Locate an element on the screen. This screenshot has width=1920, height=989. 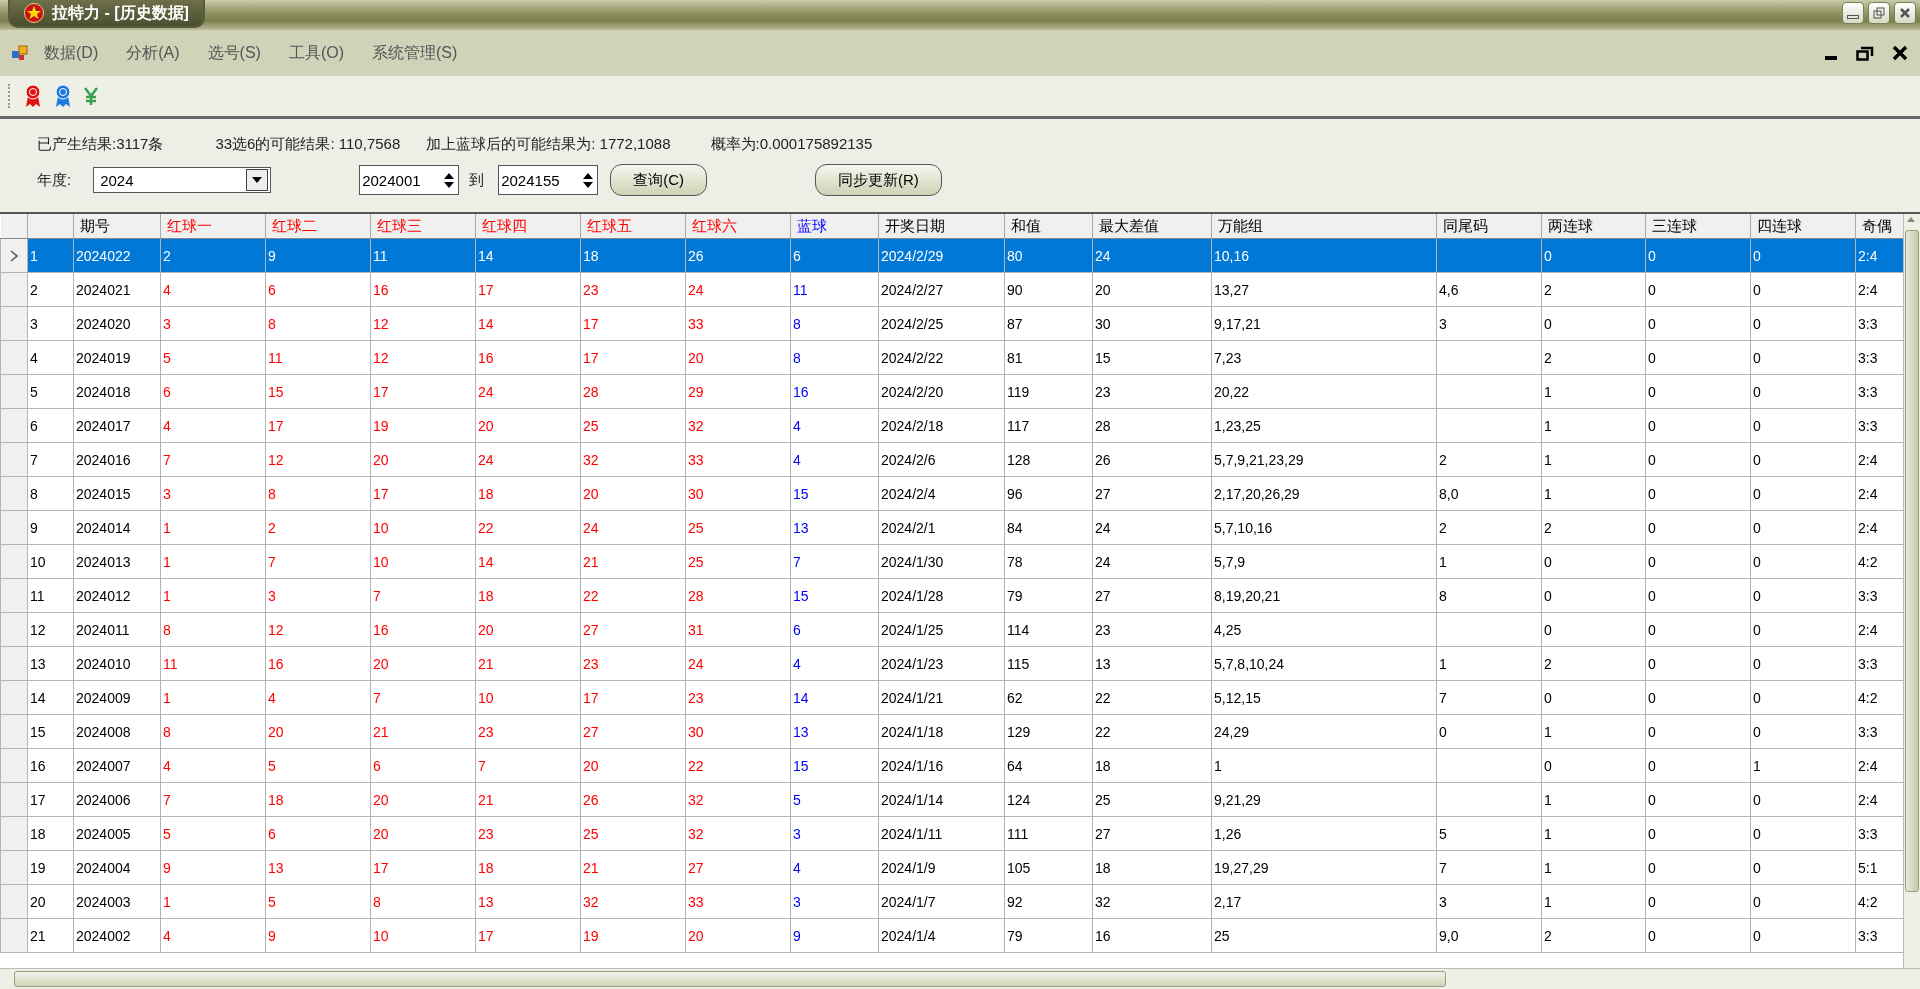
window-menu-icon is located at coordinates (20, 53).